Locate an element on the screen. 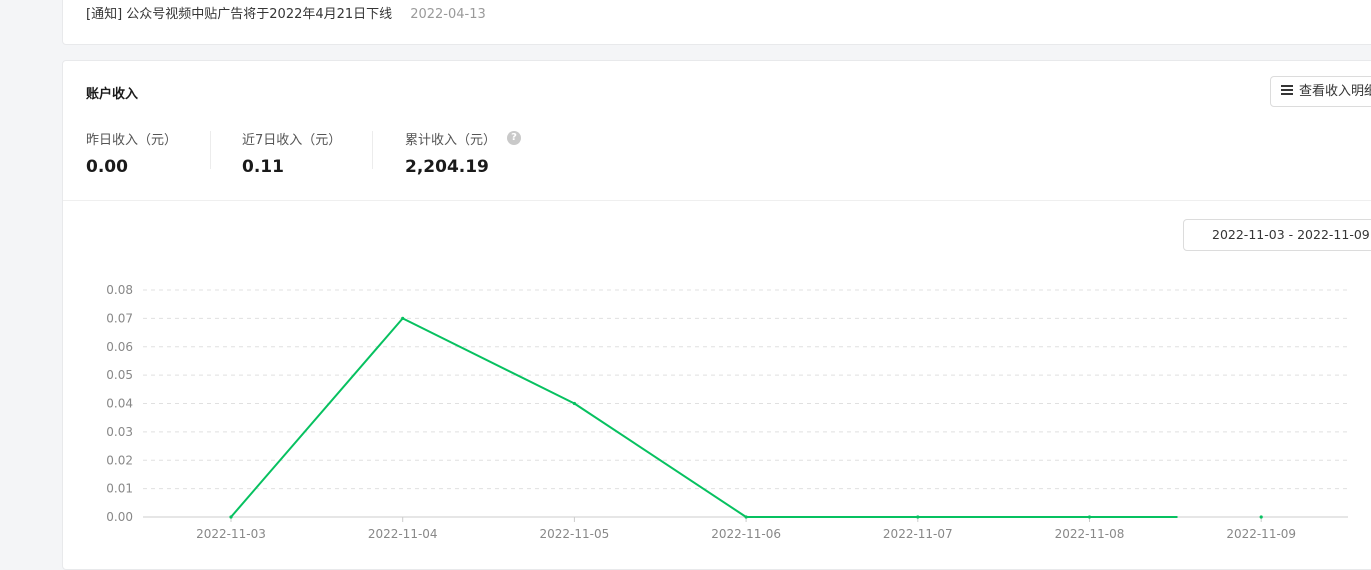 This screenshot has width=1371, height=570. y-tick-label: 0.05 is located at coordinates (119, 375).